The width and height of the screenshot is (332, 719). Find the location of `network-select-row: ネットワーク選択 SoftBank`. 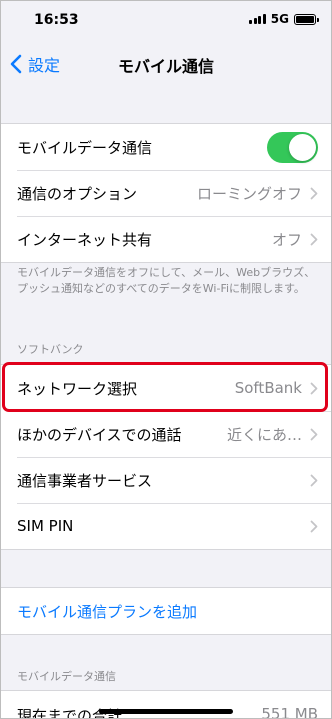

network-select-row: ネットワーク選択 SoftBank is located at coordinates (166, 388).